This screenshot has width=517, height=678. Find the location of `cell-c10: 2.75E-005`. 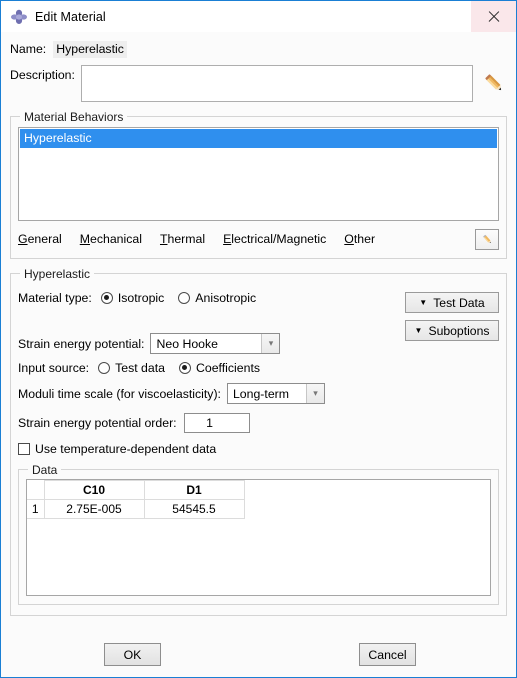

cell-c10: 2.75E-005 is located at coordinates (94, 509).